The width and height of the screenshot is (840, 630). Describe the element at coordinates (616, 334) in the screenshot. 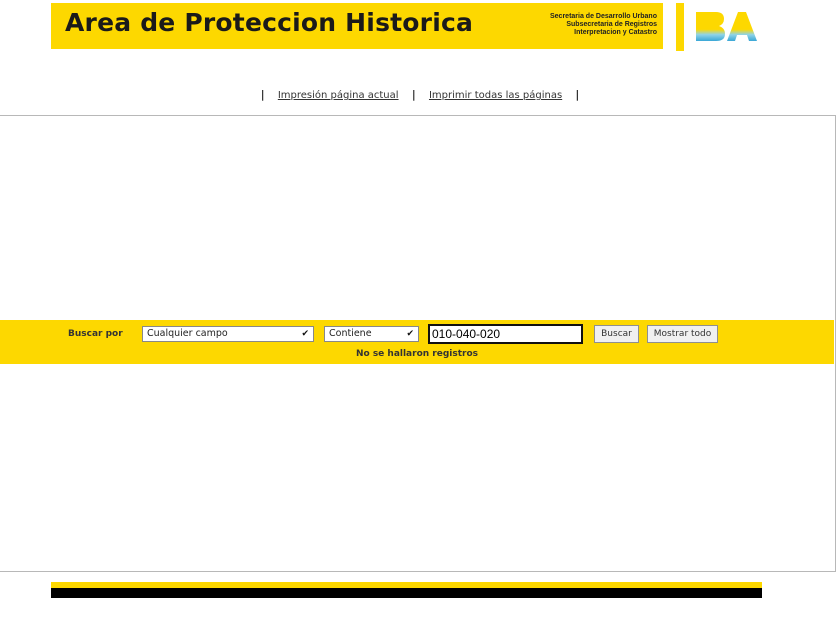

I see `search-button: Buscar` at that location.